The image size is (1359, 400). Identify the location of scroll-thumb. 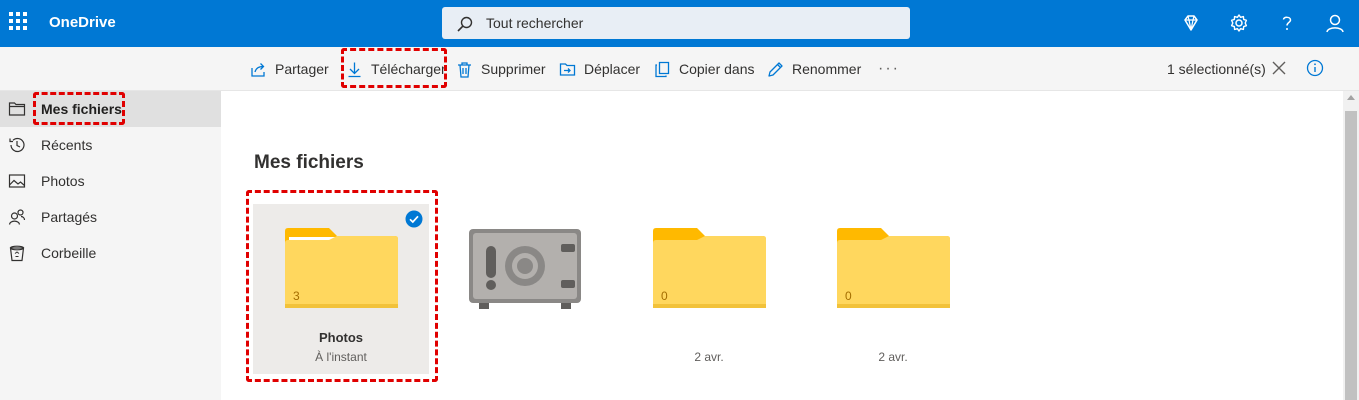
(1351, 255).